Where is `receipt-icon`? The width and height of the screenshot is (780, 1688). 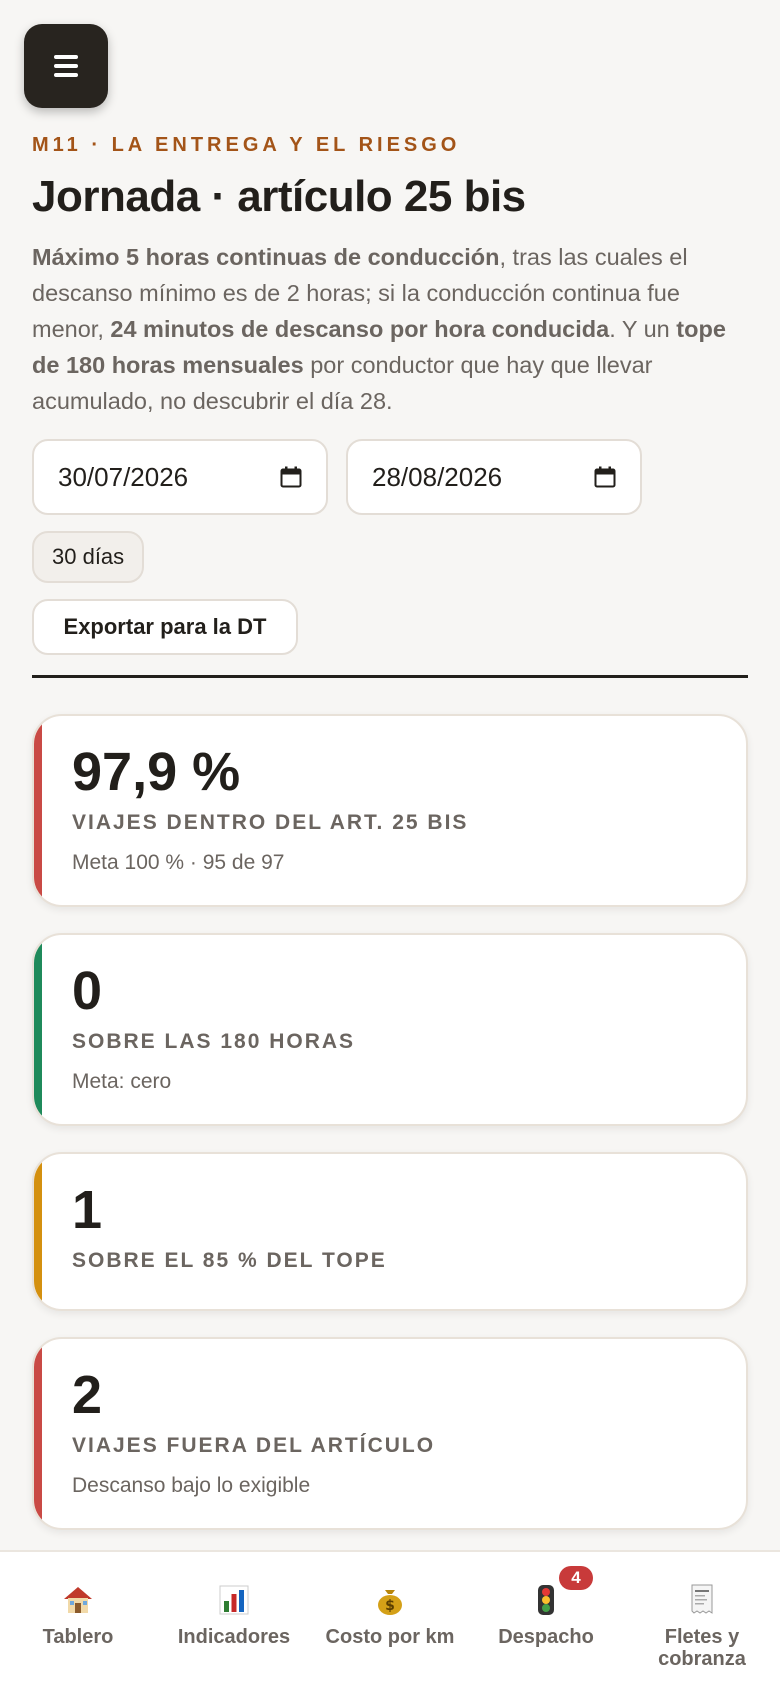
receipt-icon is located at coordinates (702, 1600).